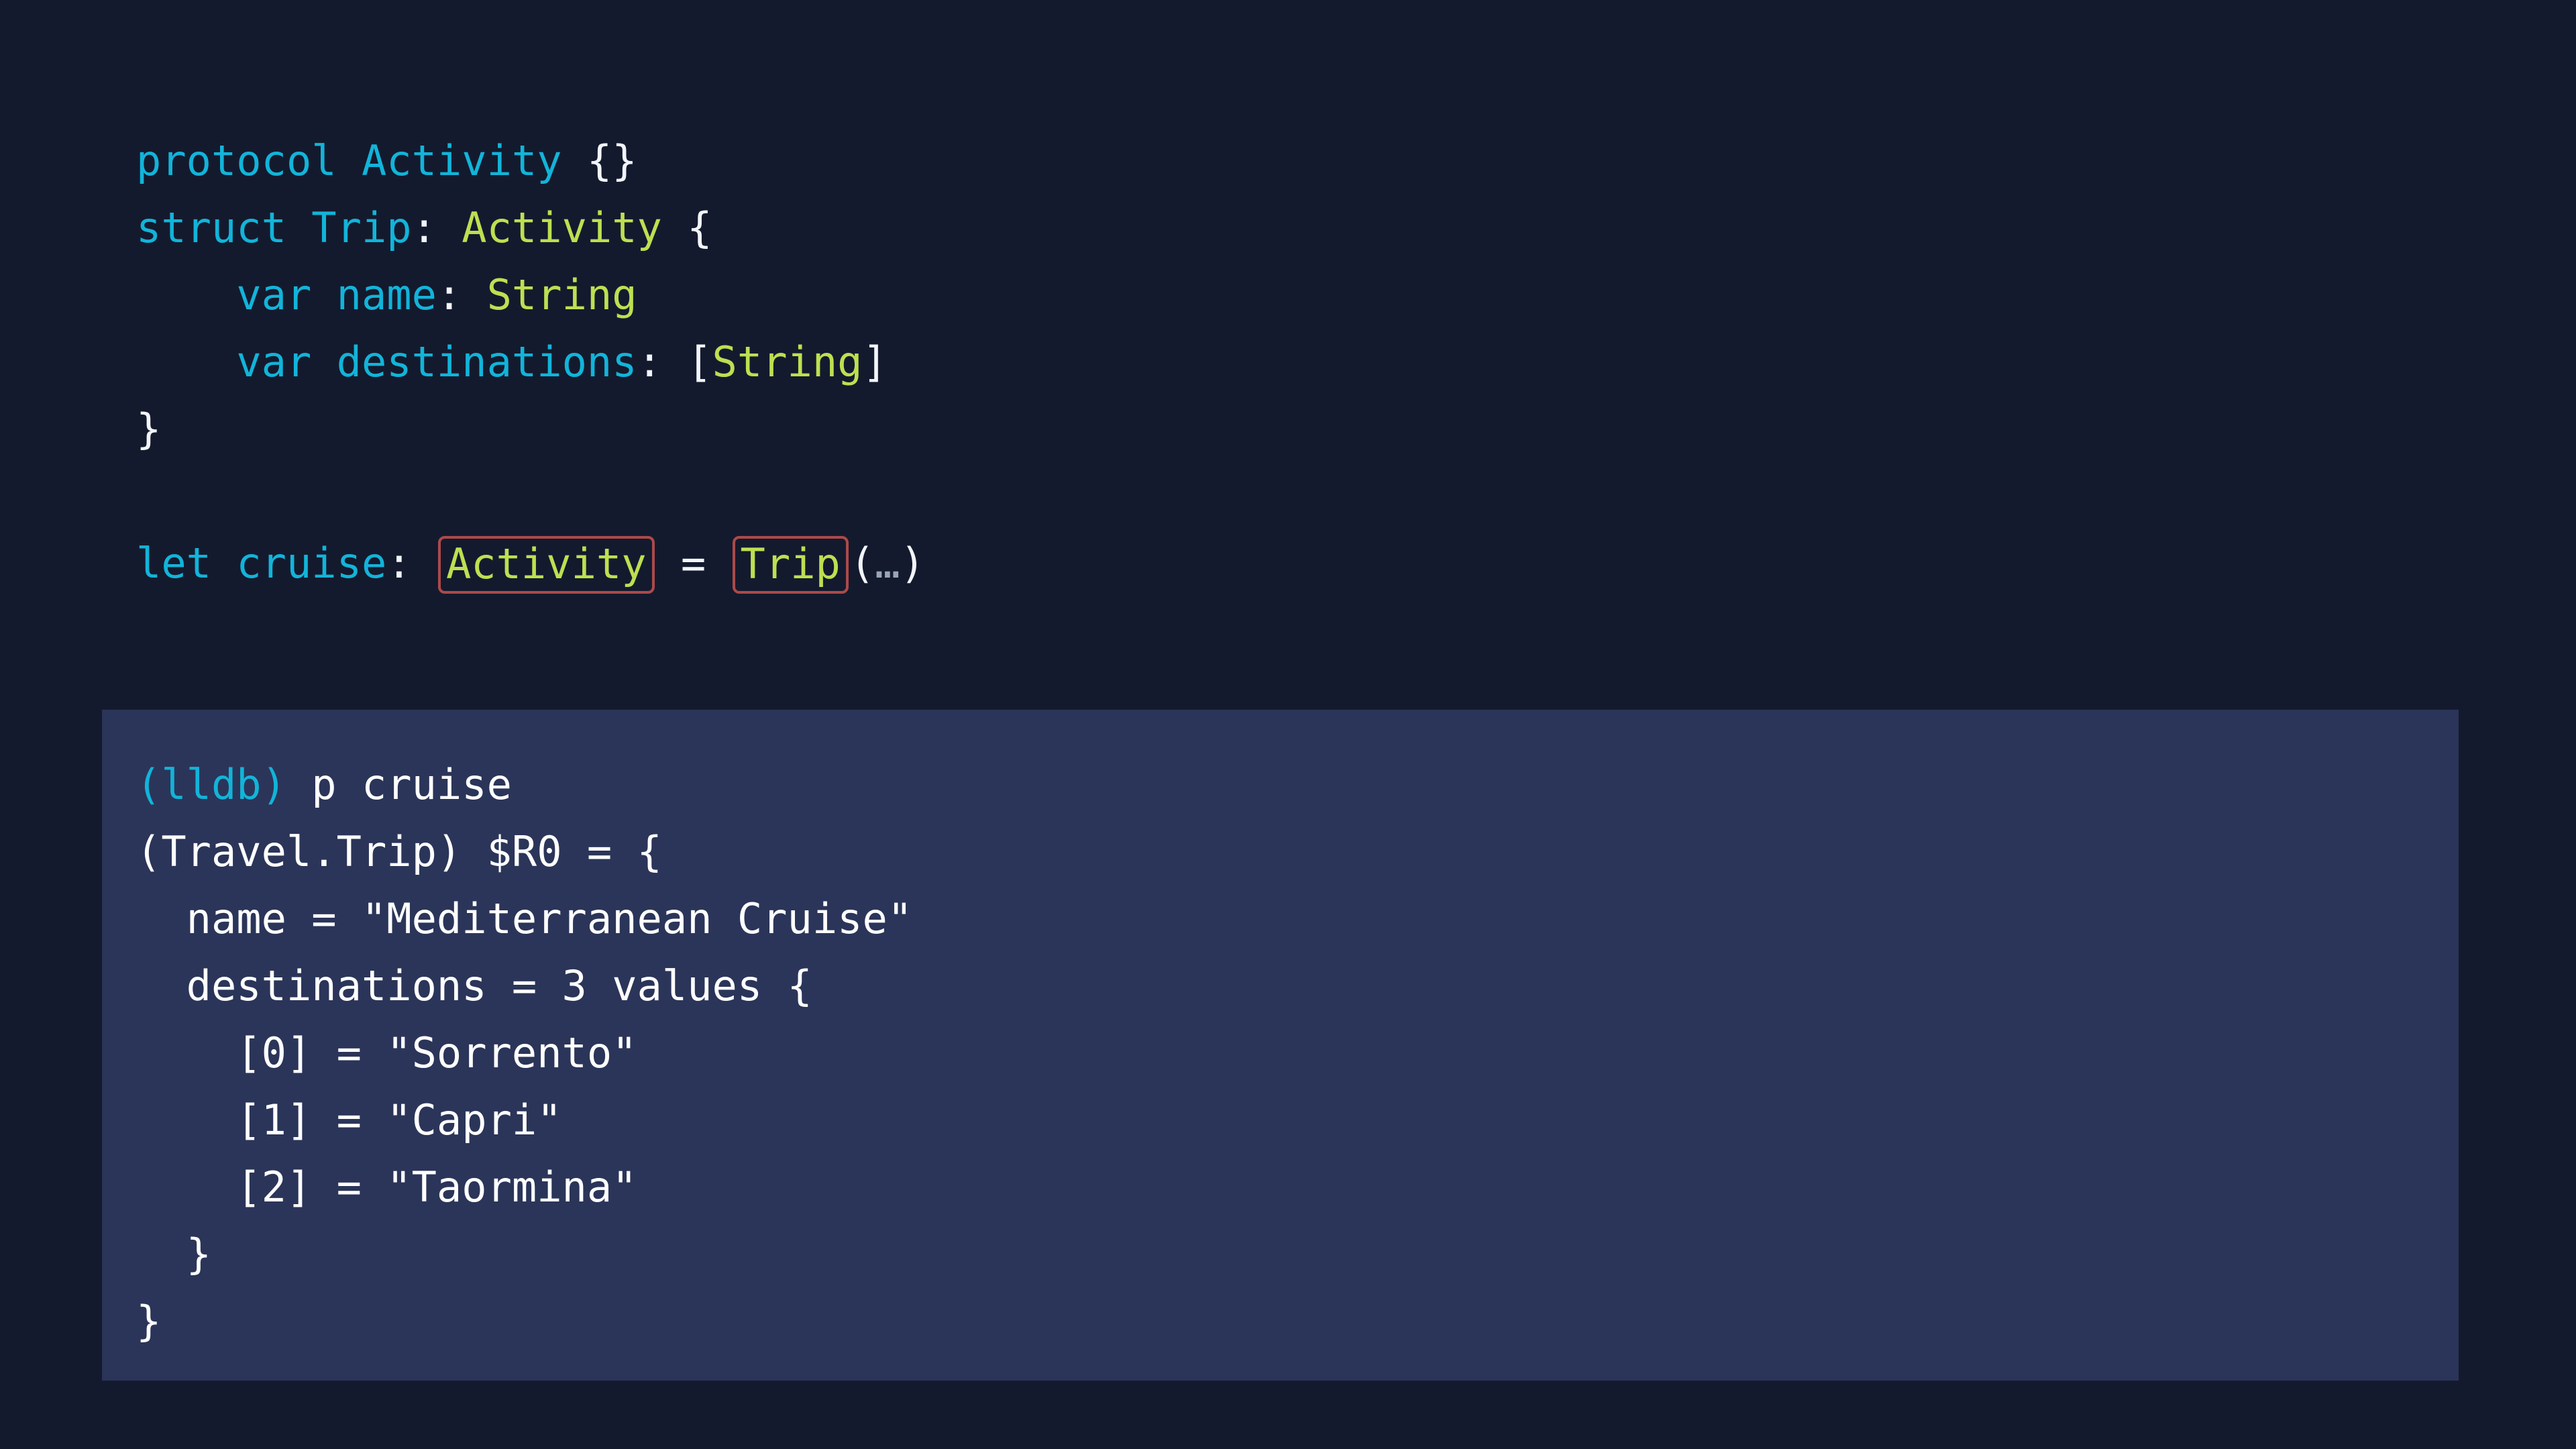 Image resolution: width=2576 pixels, height=1449 pixels. Describe the element at coordinates (486, 361) in the screenshot. I see `code-token: destinations` at that location.